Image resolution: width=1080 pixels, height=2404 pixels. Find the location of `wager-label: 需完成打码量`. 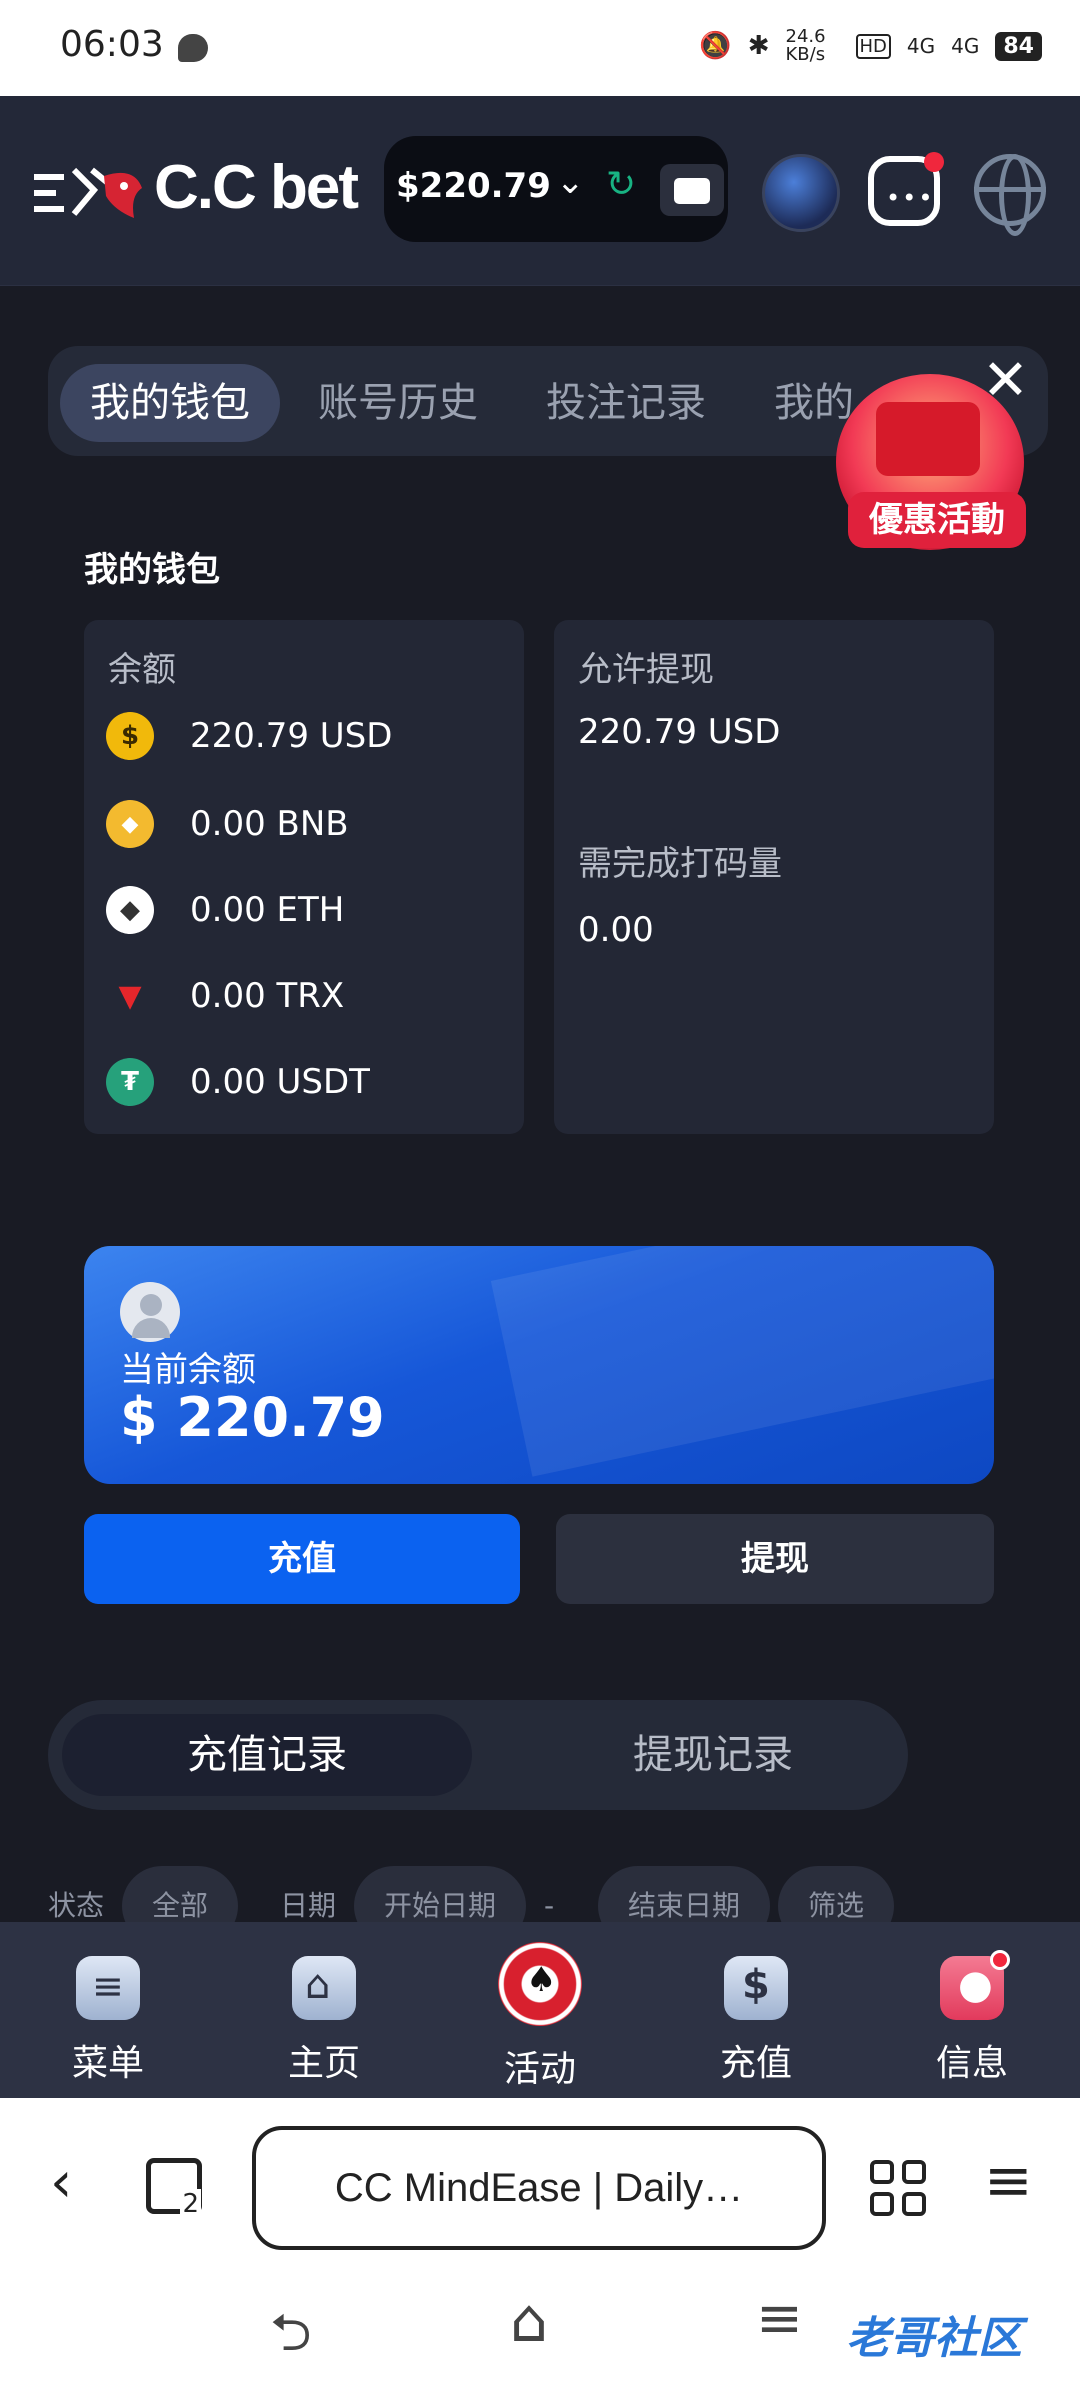

wager-label: 需完成打码量 is located at coordinates (680, 864).